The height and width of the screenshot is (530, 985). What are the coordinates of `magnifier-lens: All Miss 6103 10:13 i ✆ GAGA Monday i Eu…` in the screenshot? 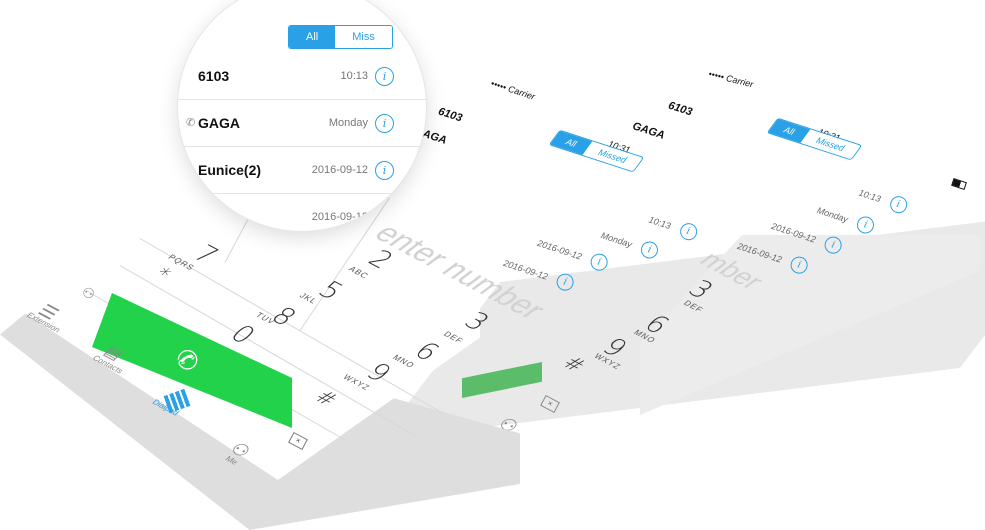 It's located at (302, 115).